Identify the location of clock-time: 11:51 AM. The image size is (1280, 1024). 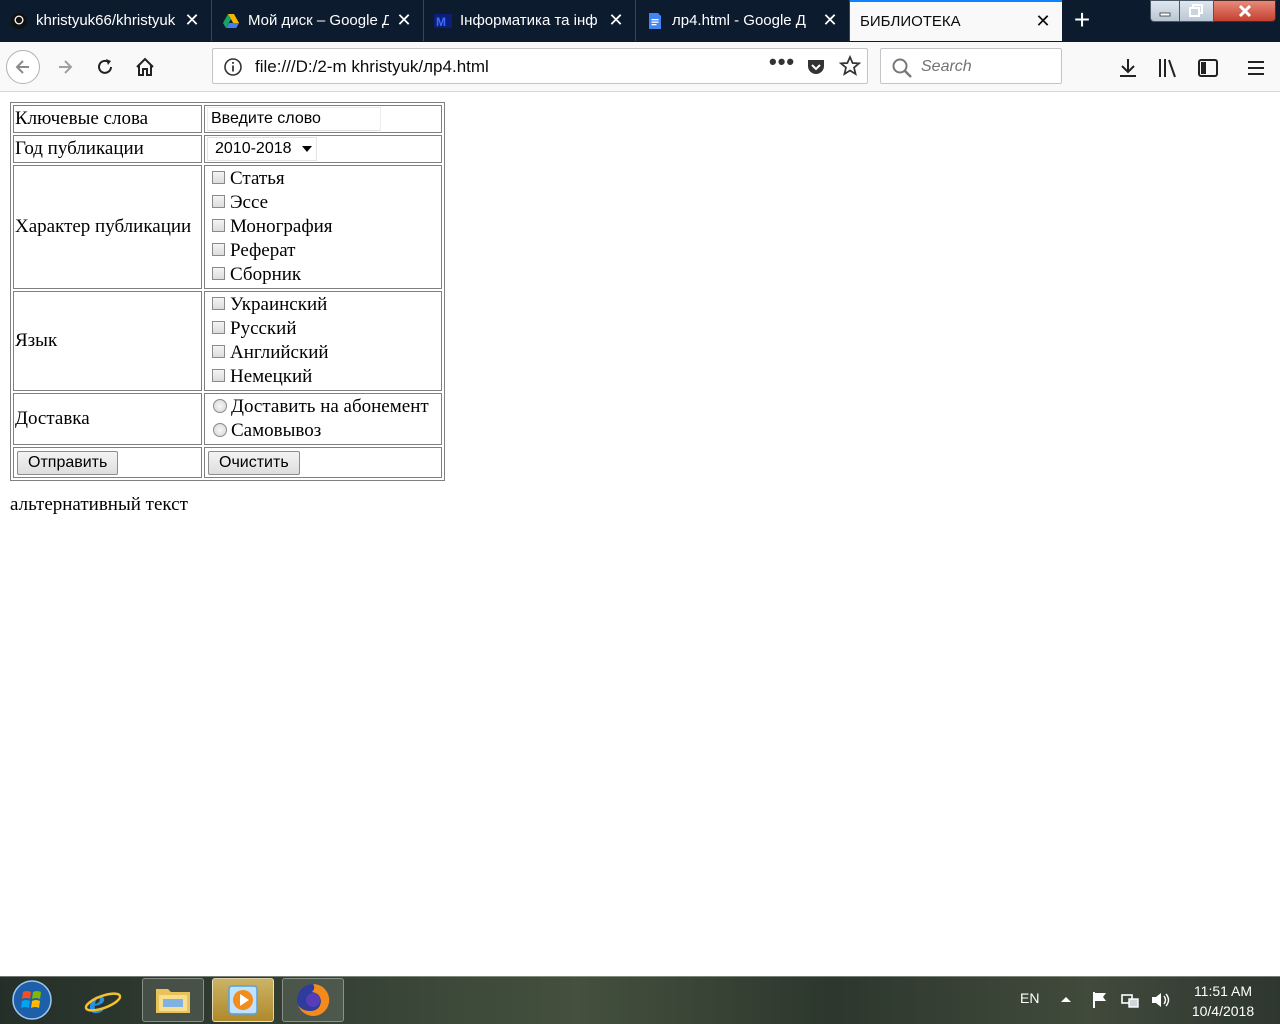
(1223, 991).